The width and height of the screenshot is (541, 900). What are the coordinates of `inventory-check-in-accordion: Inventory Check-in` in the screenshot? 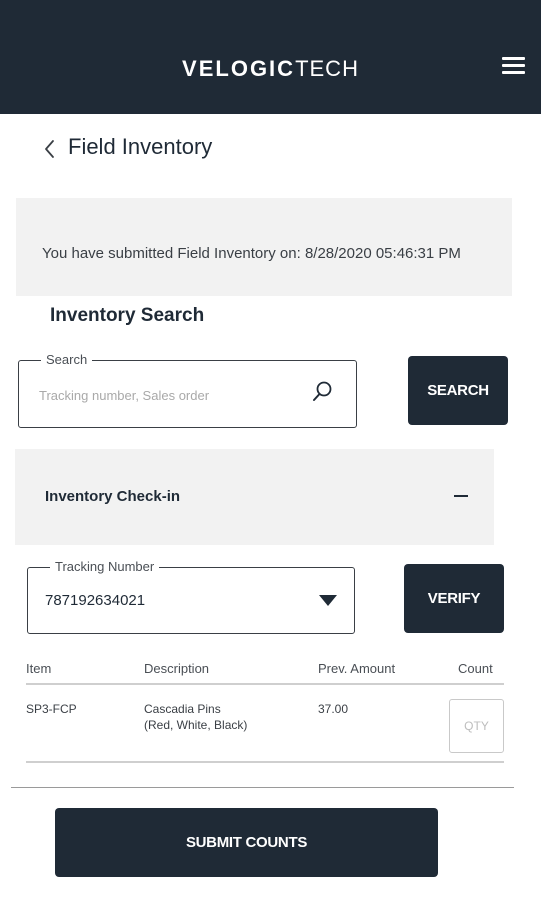 It's located at (254, 497).